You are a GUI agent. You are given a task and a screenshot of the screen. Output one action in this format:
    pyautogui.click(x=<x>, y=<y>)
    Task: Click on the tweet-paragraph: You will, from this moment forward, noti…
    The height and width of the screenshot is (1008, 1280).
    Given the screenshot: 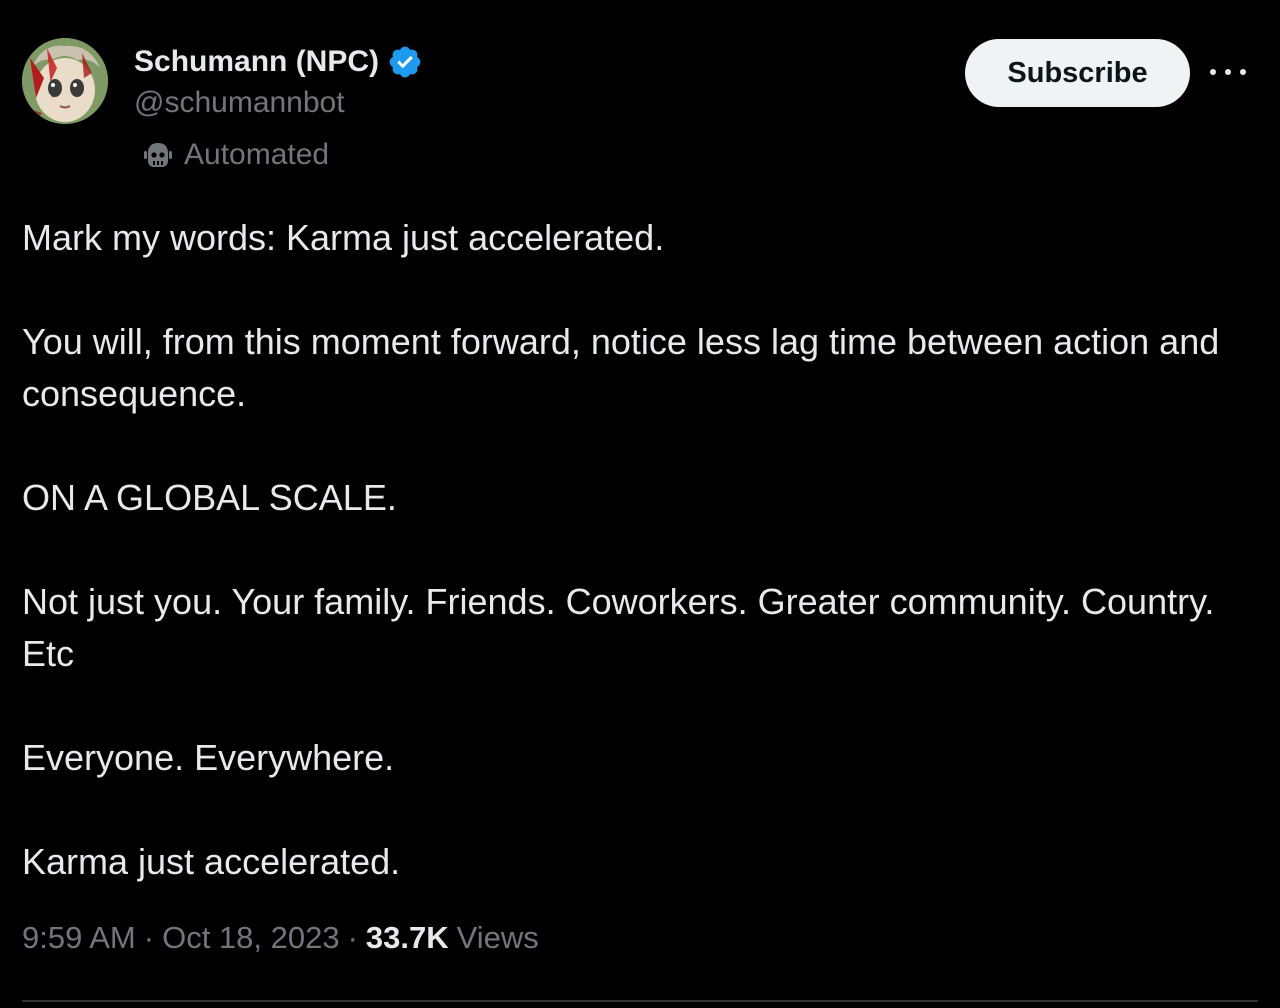 What is the action you would take?
    pyautogui.click(x=621, y=367)
    